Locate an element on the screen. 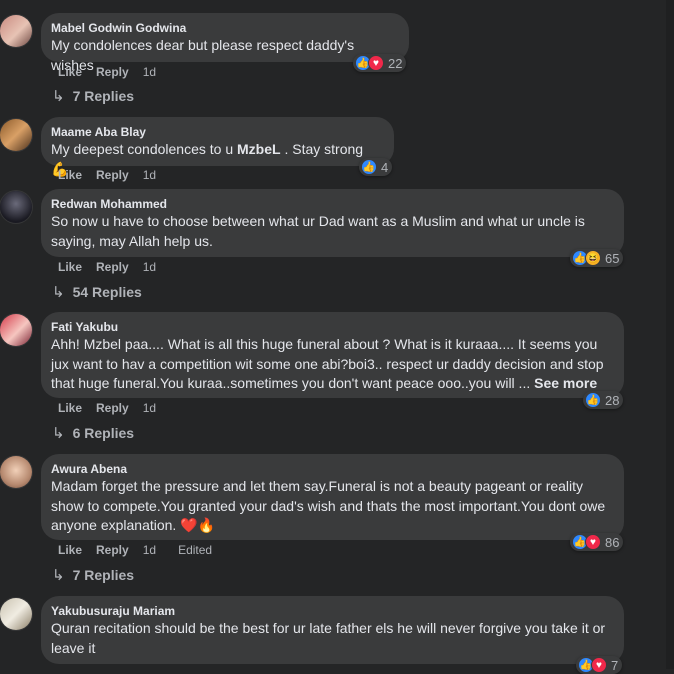  reaction-summary: 👍 ♥ 22 is located at coordinates (380, 63).